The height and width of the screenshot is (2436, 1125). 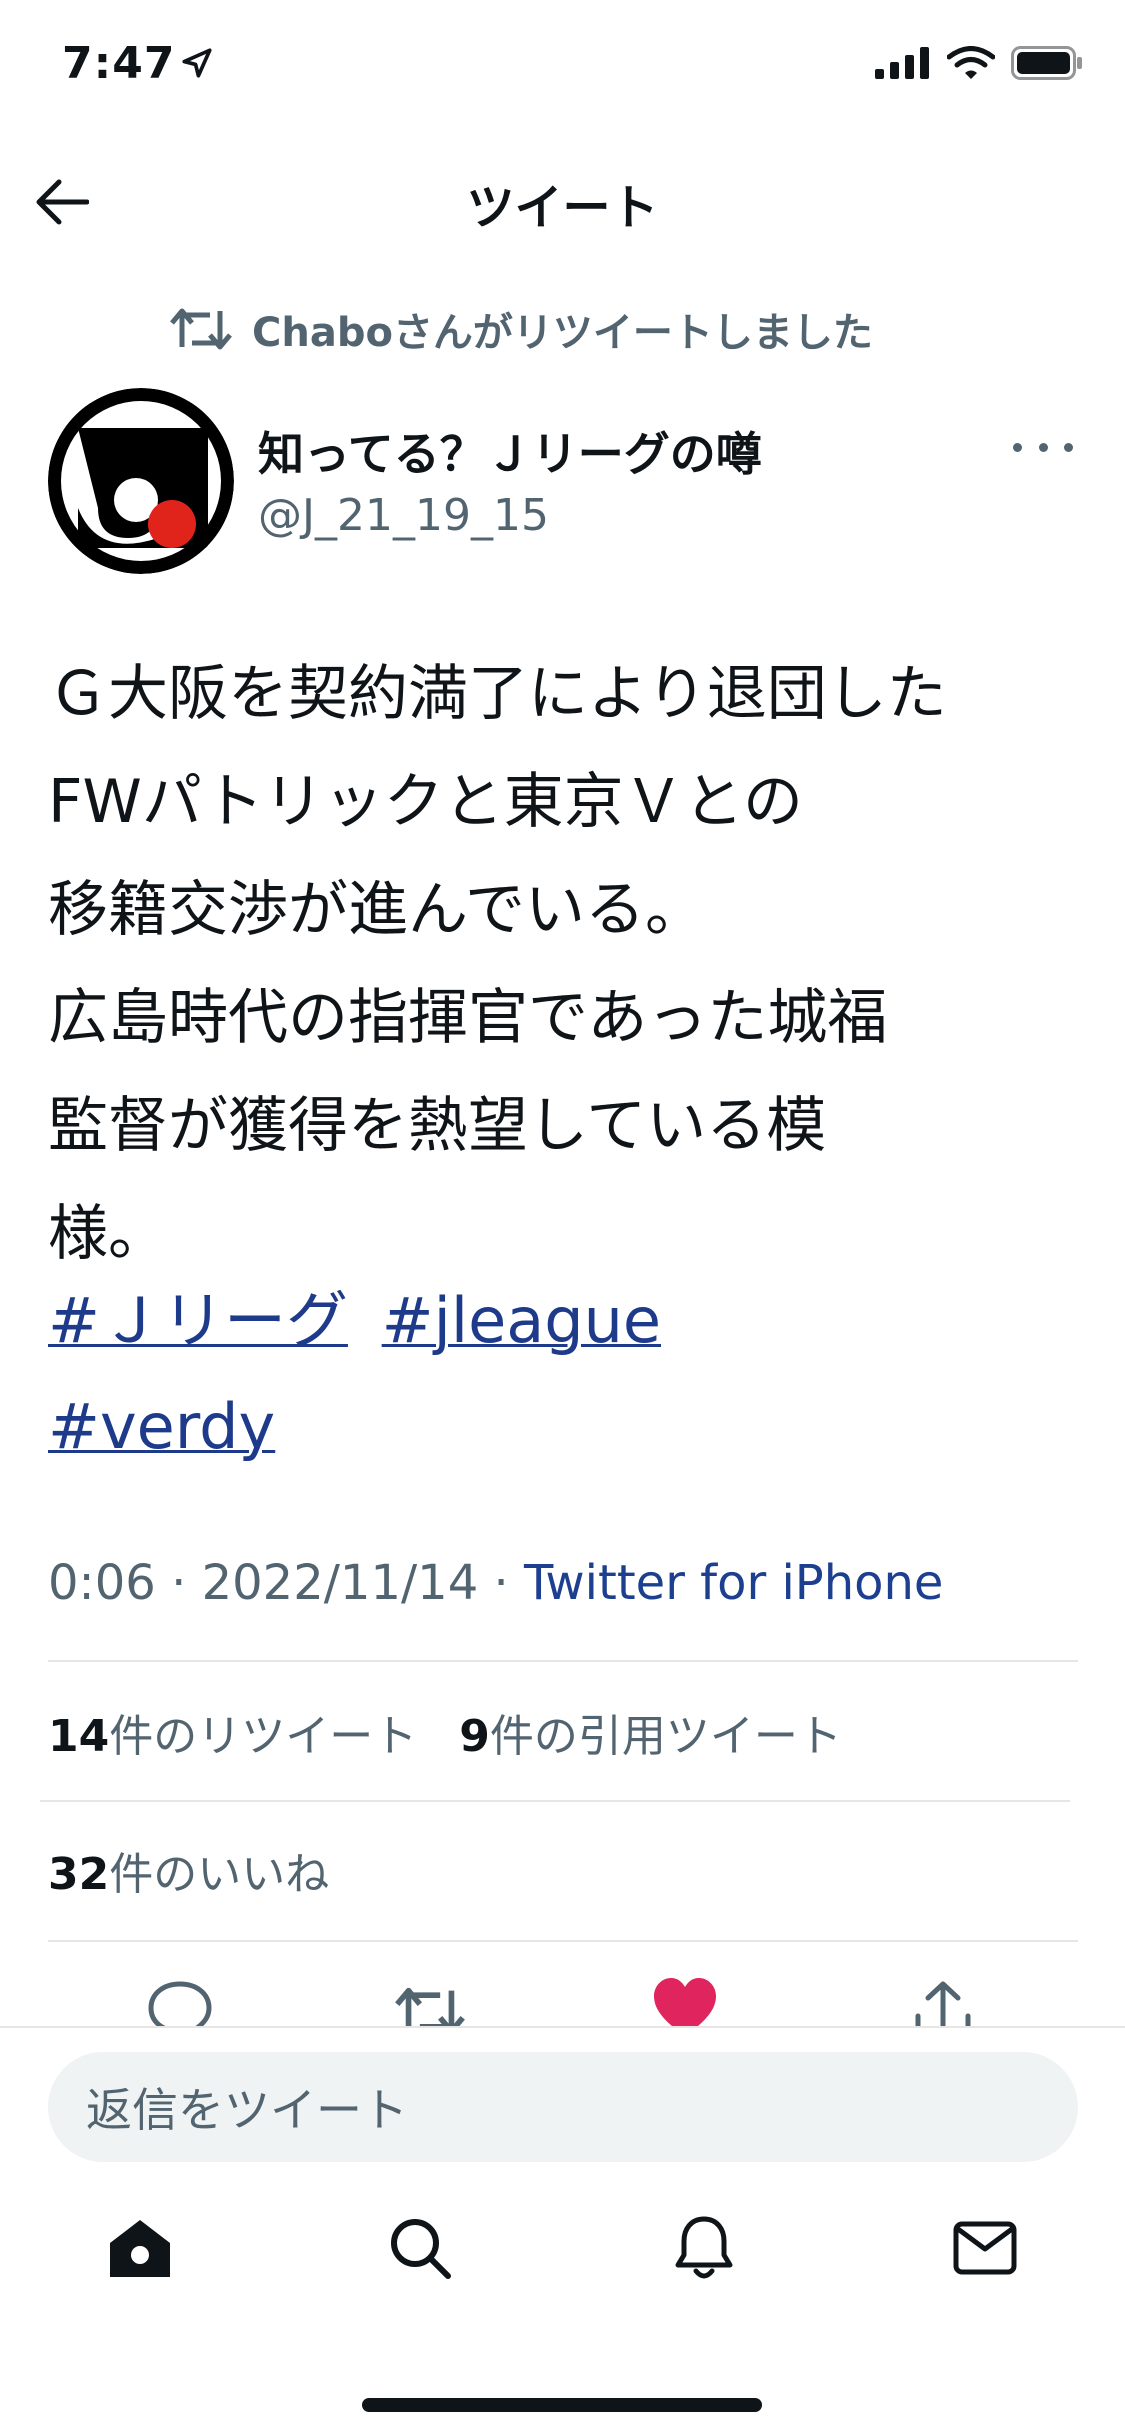 I want to click on page-title: ツイート, so click(x=562, y=208).